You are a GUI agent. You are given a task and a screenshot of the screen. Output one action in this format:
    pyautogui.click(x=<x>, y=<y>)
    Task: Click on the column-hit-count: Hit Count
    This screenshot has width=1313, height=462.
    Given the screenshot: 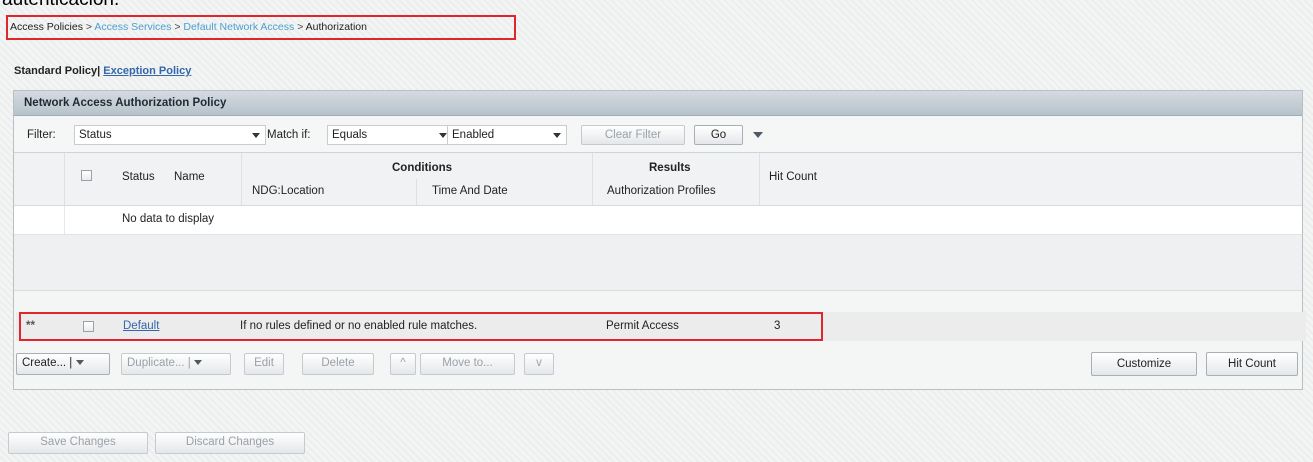 What is the action you would take?
    pyautogui.click(x=793, y=177)
    